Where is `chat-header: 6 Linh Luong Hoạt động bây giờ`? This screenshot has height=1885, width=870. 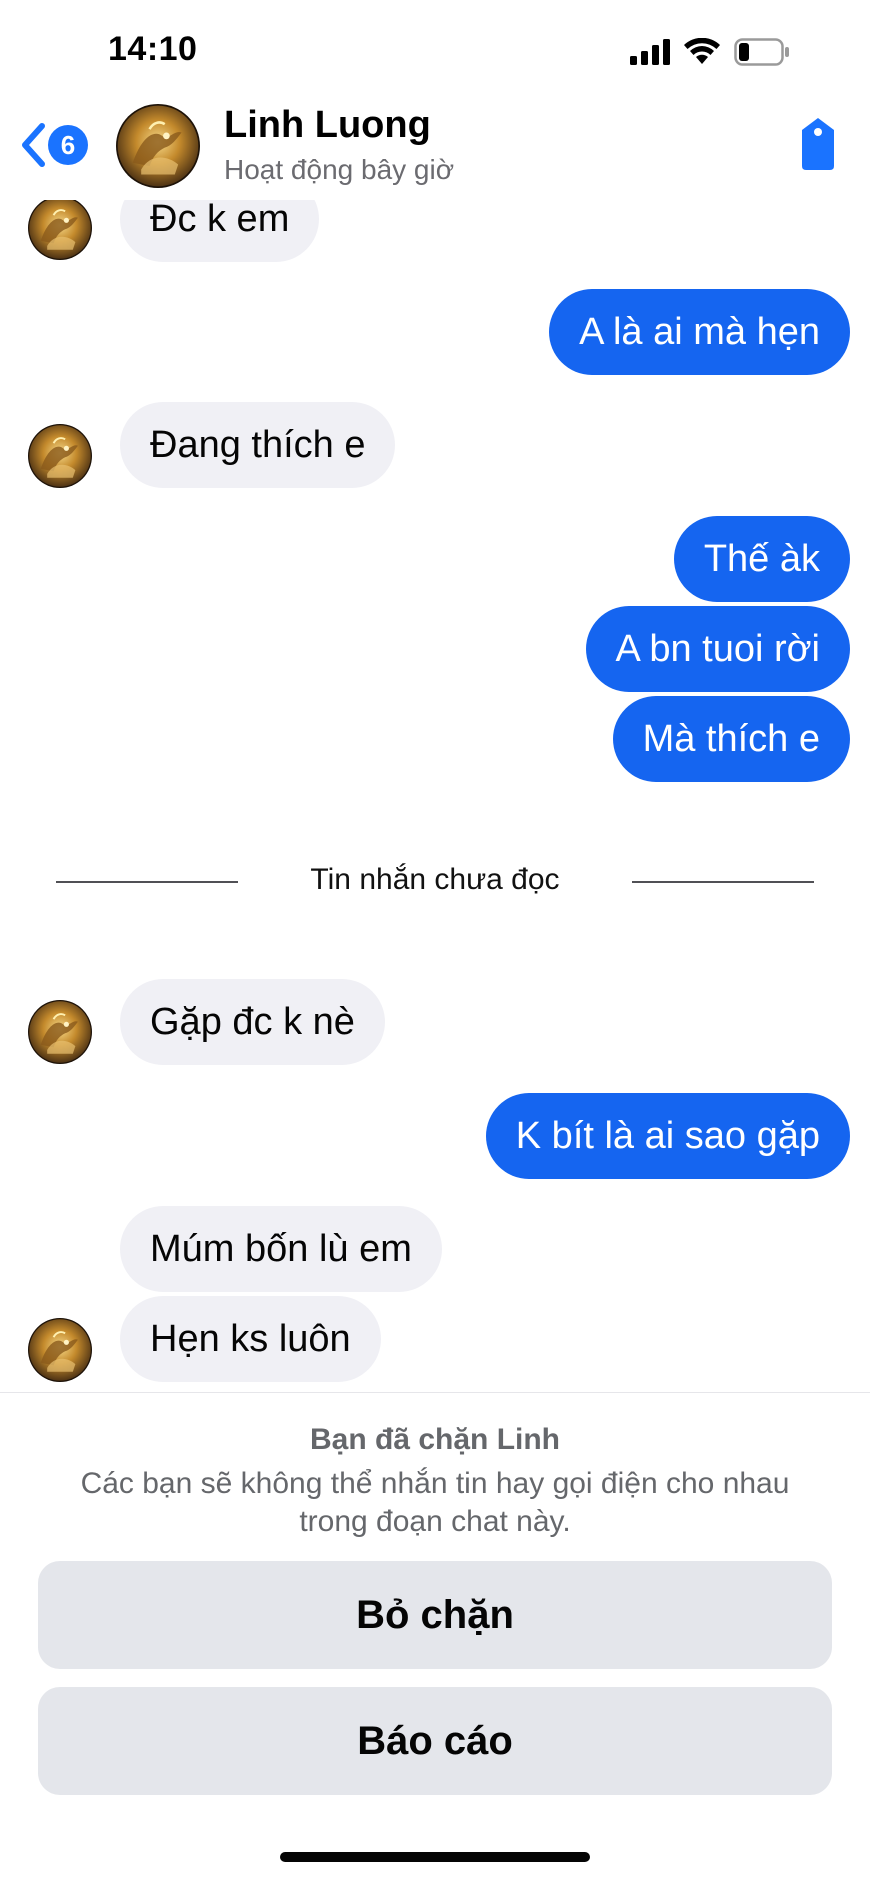 chat-header: 6 Linh Luong Hoạt động bây giờ is located at coordinates (435, 150).